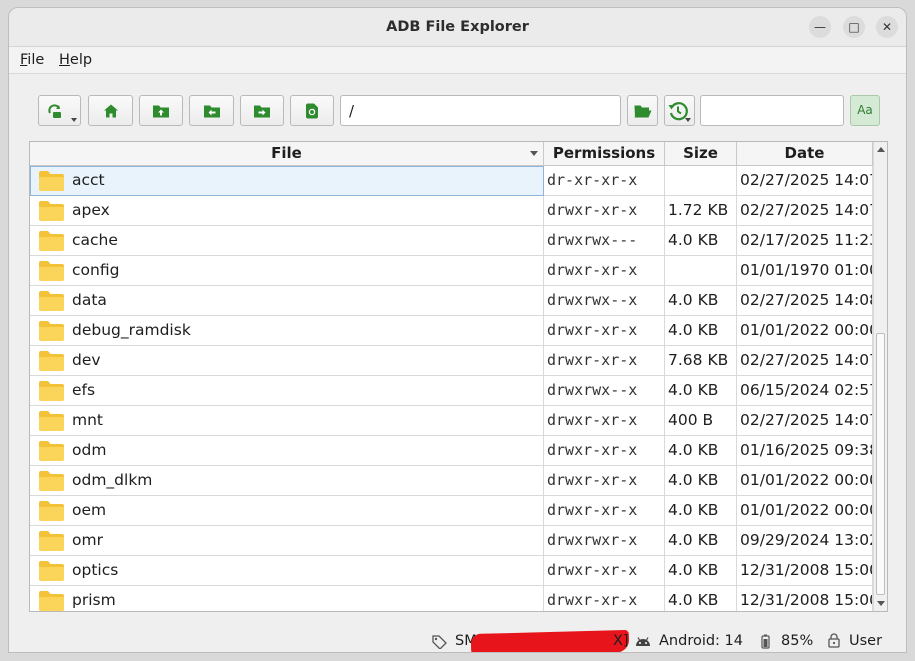  Describe the element at coordinates (287, 541) in the screenshot. I see `file-name-cell: omr` at that location.